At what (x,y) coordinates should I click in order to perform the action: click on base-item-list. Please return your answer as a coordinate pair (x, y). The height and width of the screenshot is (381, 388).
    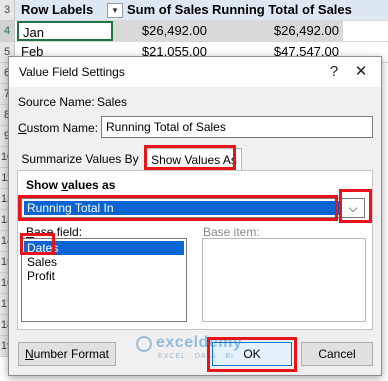
    Looking at the image, I should click on (284, 280).